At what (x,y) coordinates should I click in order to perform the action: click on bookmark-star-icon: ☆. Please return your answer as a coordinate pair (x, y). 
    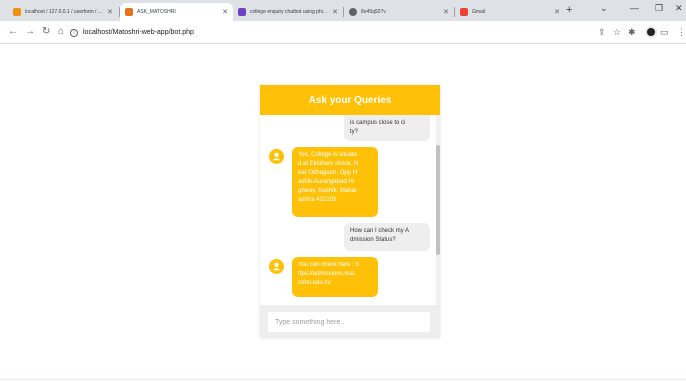
    Looking at the image, I should click on (617, 32).